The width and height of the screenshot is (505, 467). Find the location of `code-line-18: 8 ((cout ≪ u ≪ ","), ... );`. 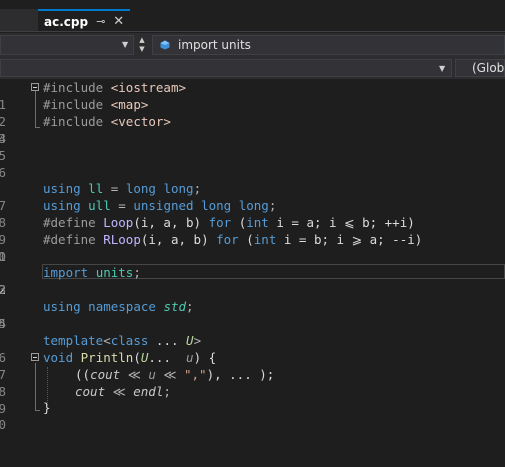

code-line-18: 8 ((cout ≪ u ≪ ","), ... ); is located at coordinates (252, 382).